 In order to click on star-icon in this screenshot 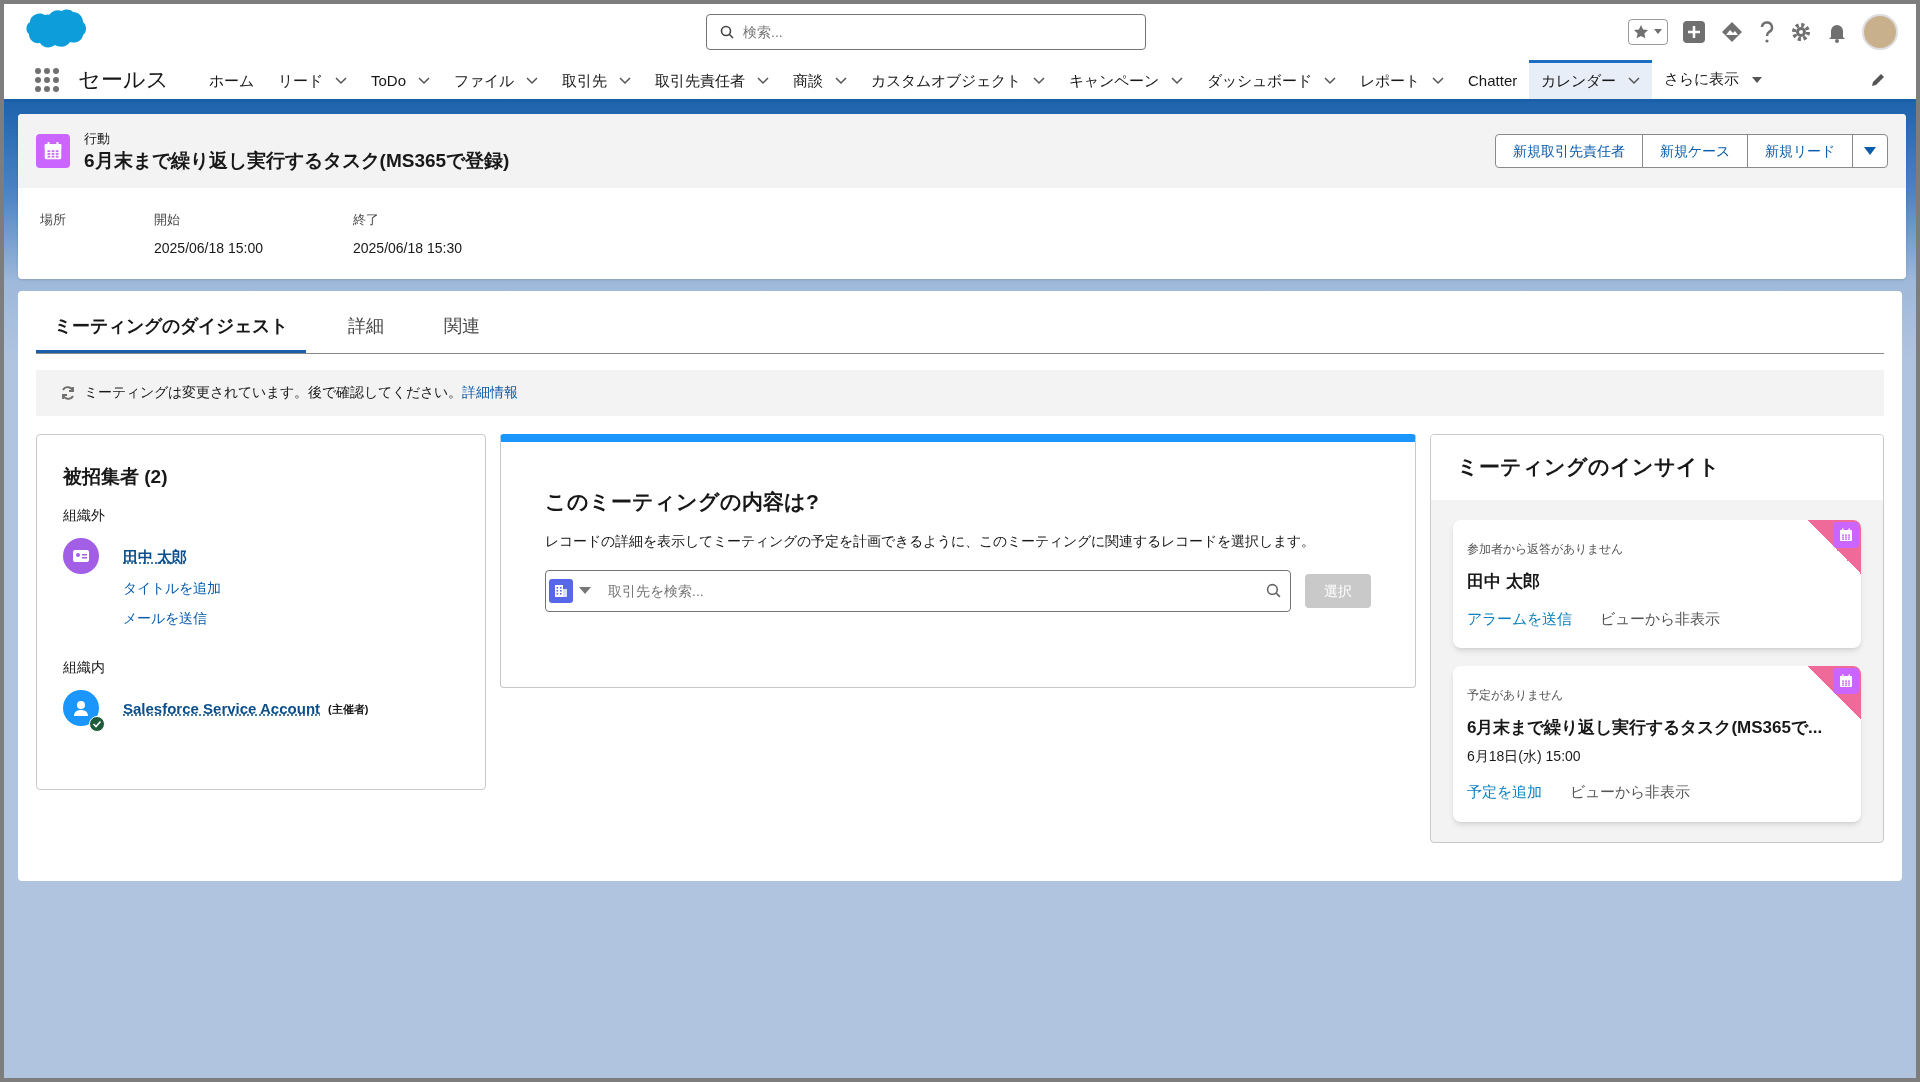, I will do `click(1641, 32)`.